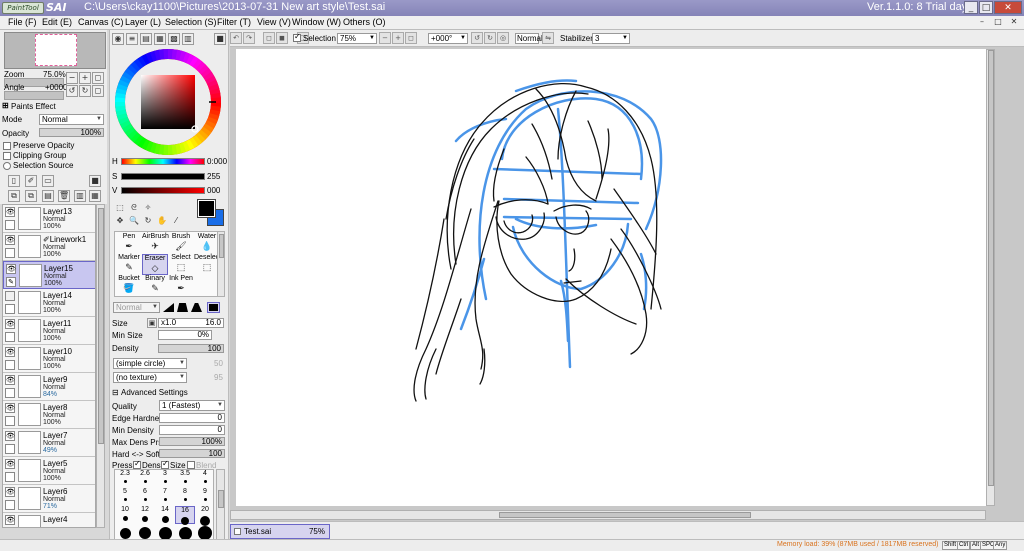 Image resolution: width=1024 pixels, height=551 pixels. Describe the element at coordinates (125, 497) in the screenshot. I see `brush-size-cell: 5` at that location.